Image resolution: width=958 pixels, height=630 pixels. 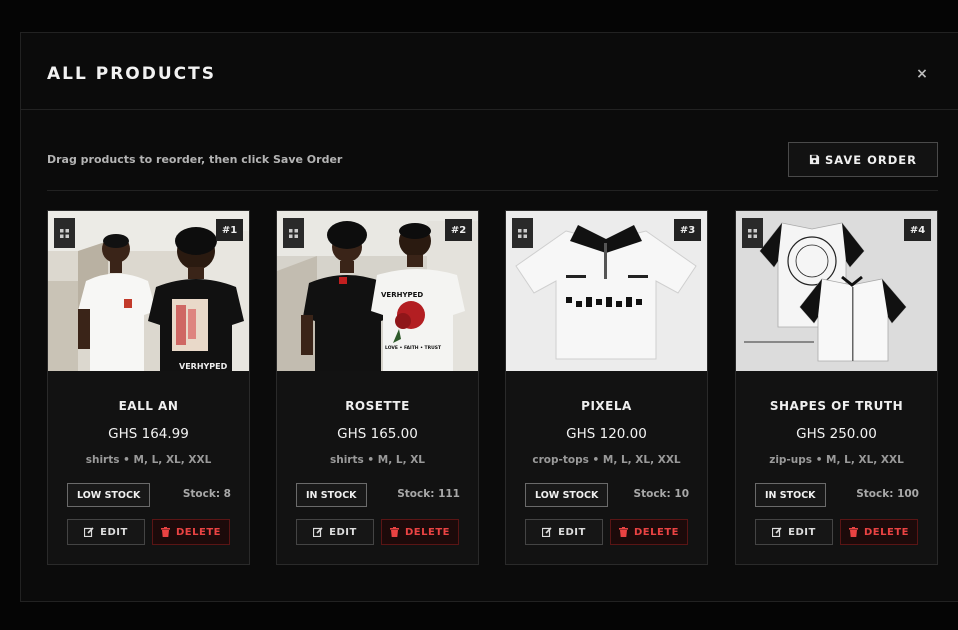 What do you see at coordinates (428, 494) in the screenshot?
I see `stock-count: Stock: 111` at bounding box center [428, 494].